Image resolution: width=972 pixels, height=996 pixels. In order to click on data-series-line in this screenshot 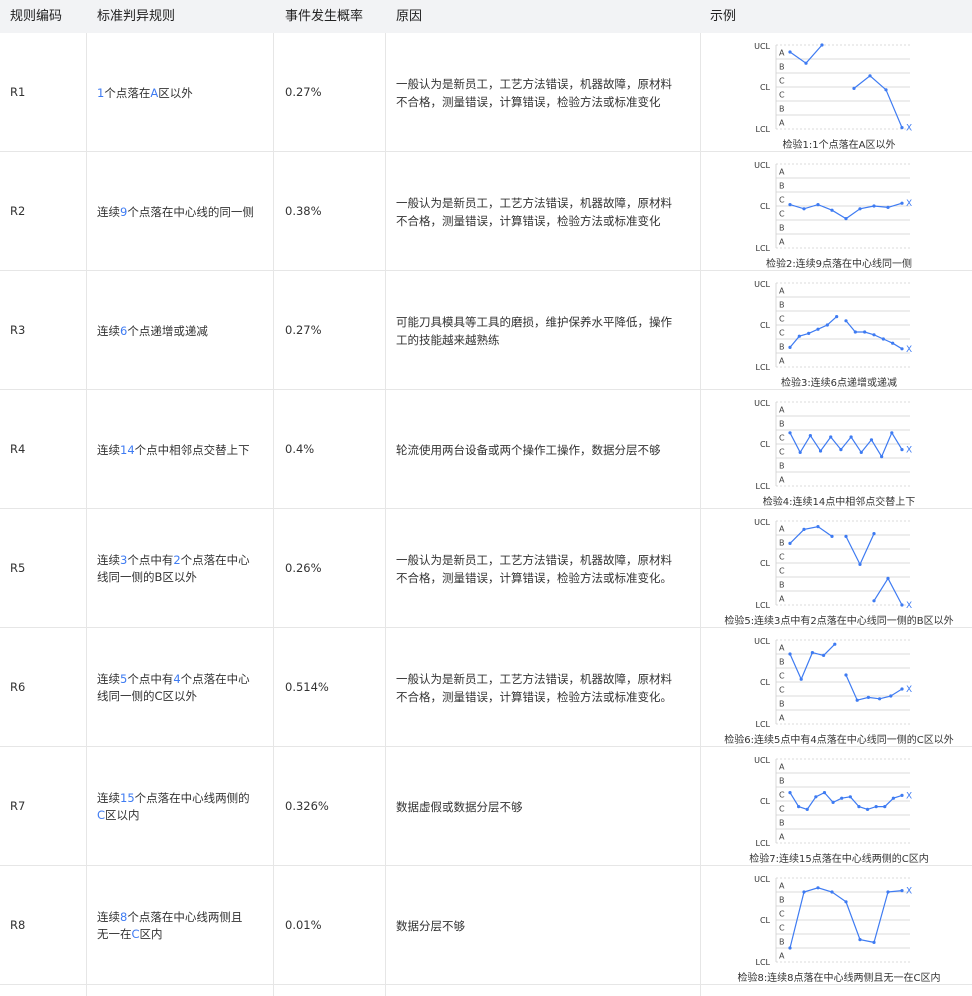, I will do `click(874, 687)`.